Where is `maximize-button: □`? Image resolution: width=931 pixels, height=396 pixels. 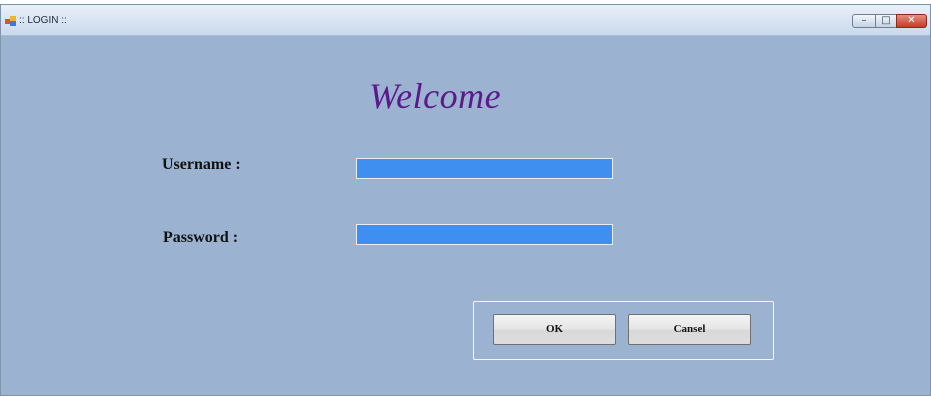
maximize-button: □ is located at coordinates (886, 21).